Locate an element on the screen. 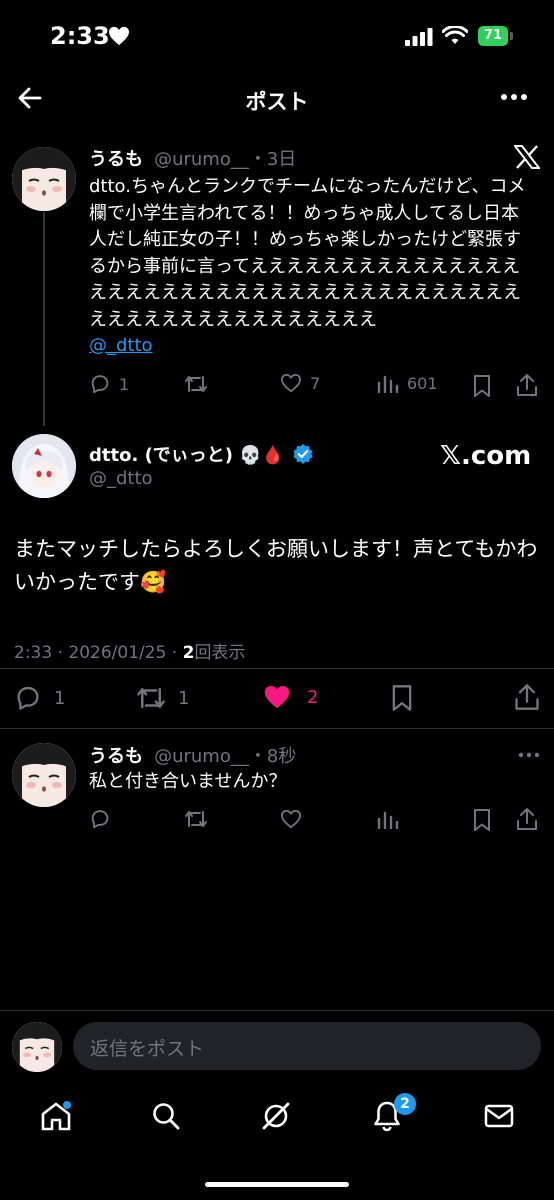 The image size is (554, 1200). battery-indicator: 71 is located at coordinates (496, 36).